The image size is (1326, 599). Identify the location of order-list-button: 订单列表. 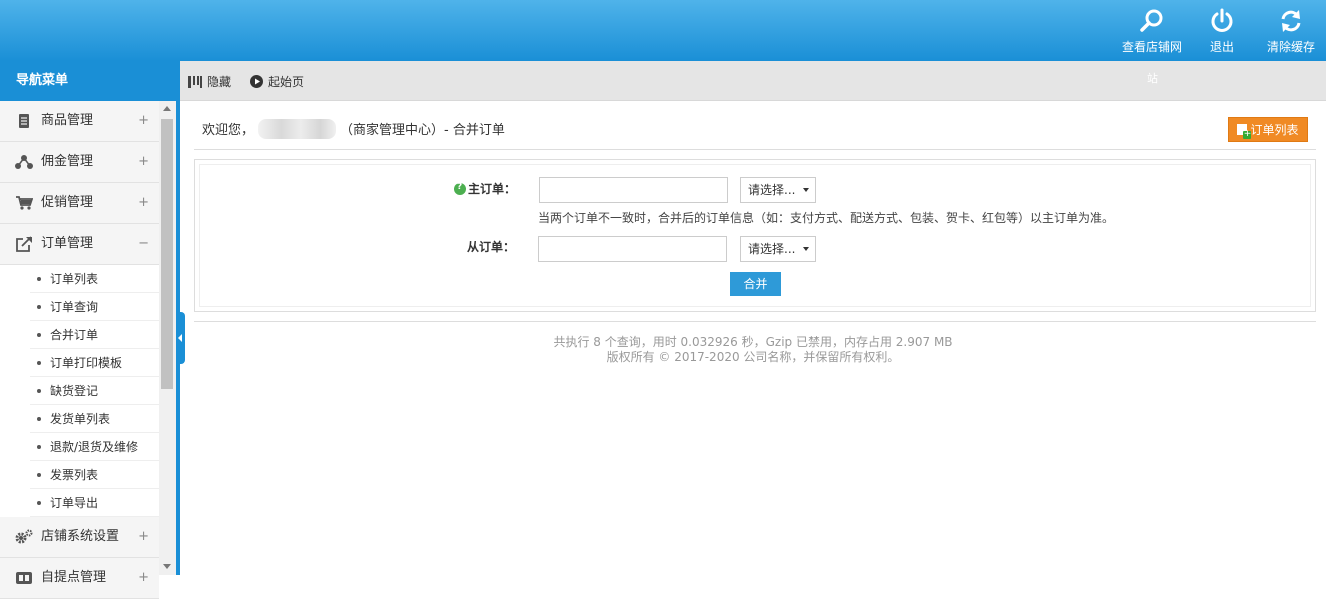
(1268, 129).